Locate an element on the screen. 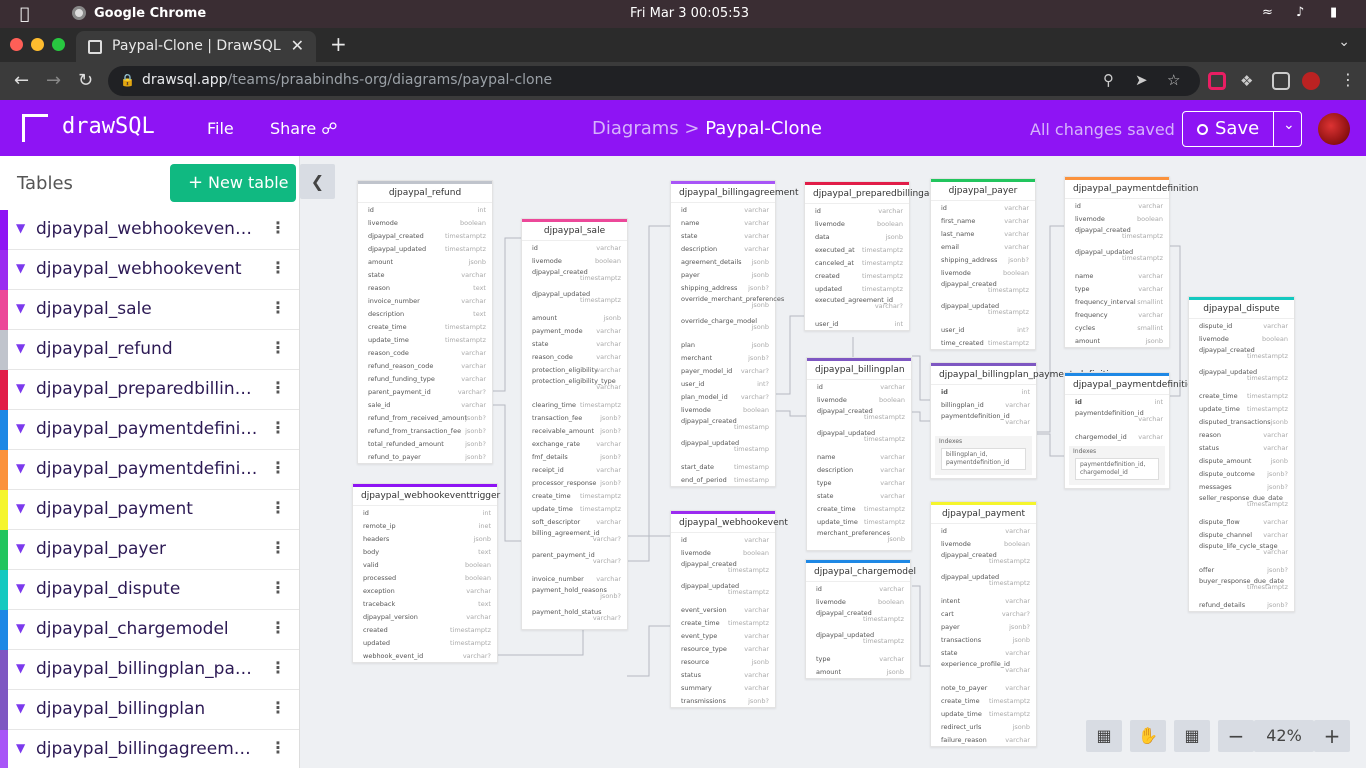  column-row: description varchar is located at coordinates (859, 469).